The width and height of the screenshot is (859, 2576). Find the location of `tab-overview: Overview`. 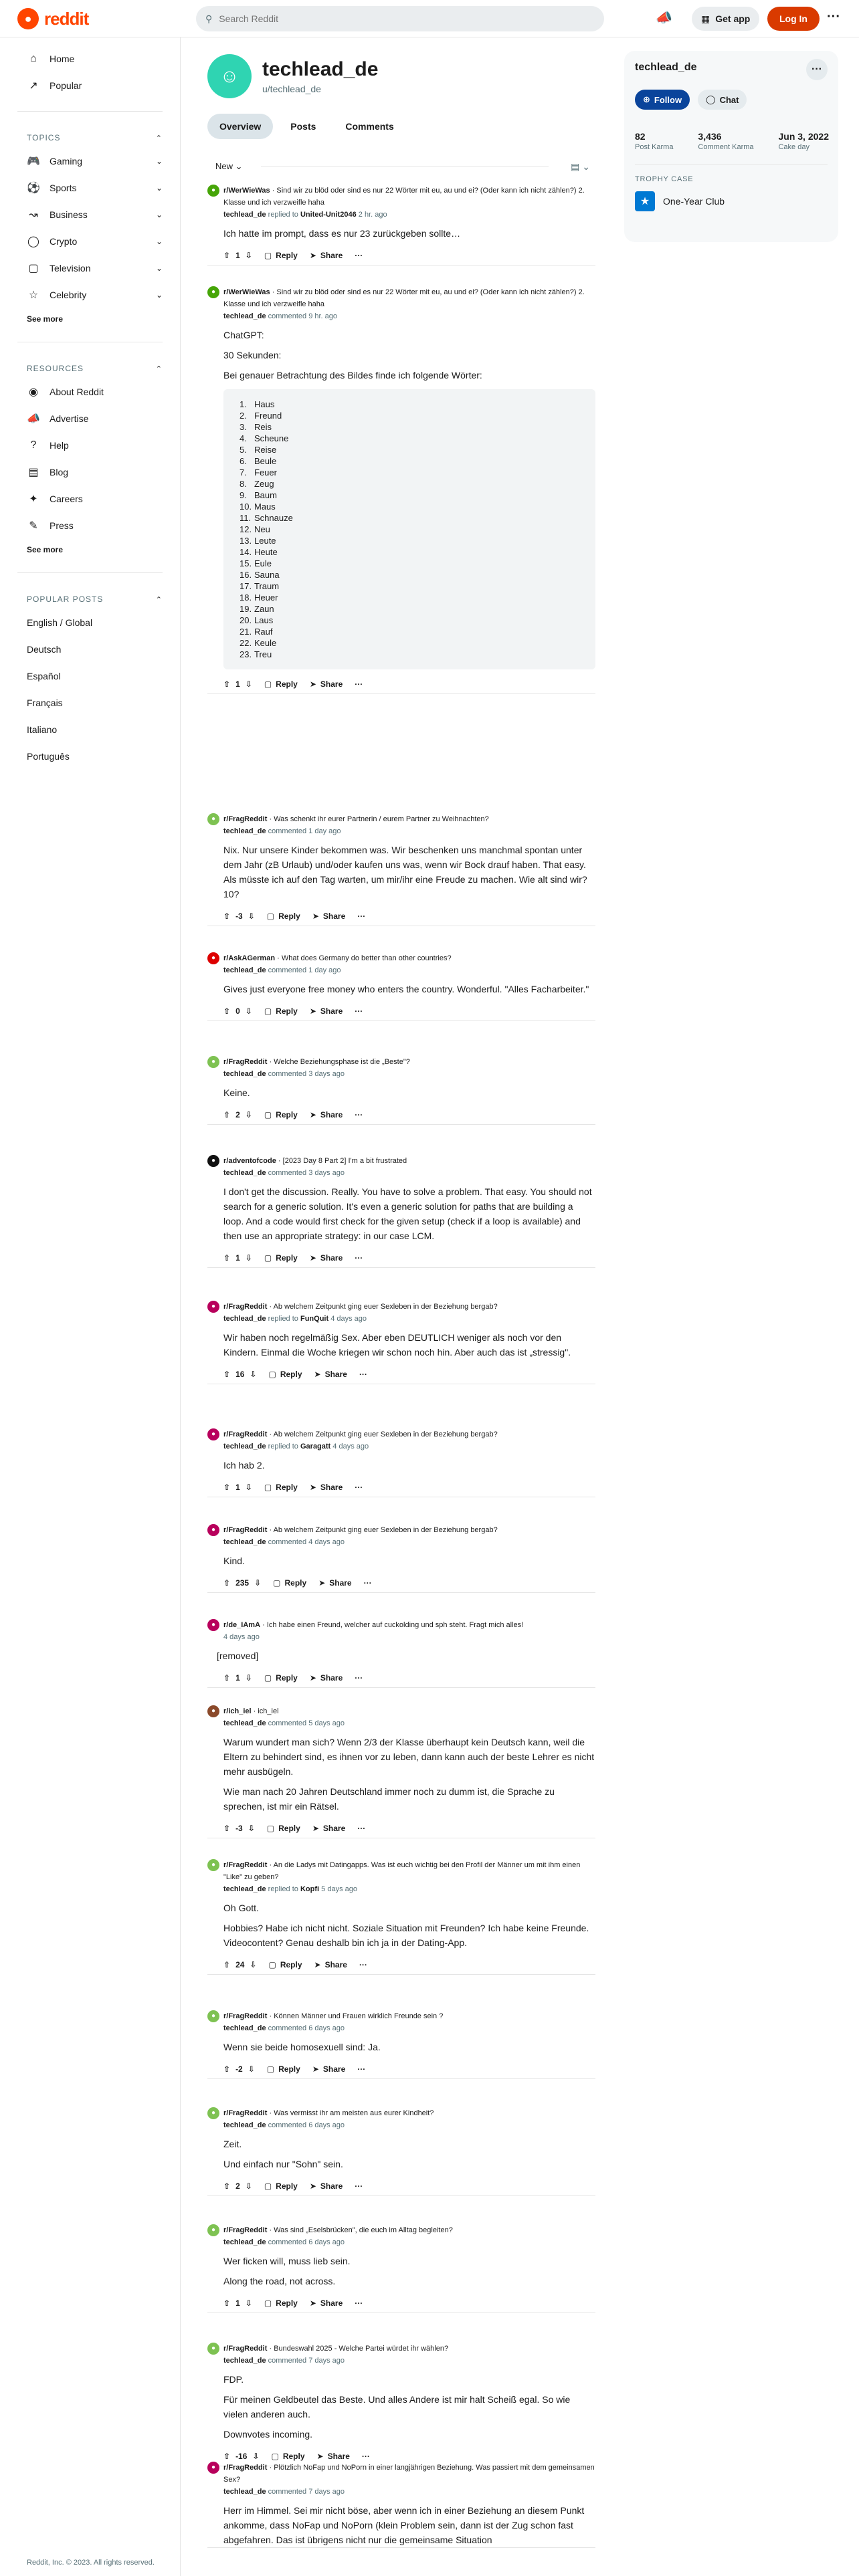

tab-overview: Overview is located at coordinates (240, 127).